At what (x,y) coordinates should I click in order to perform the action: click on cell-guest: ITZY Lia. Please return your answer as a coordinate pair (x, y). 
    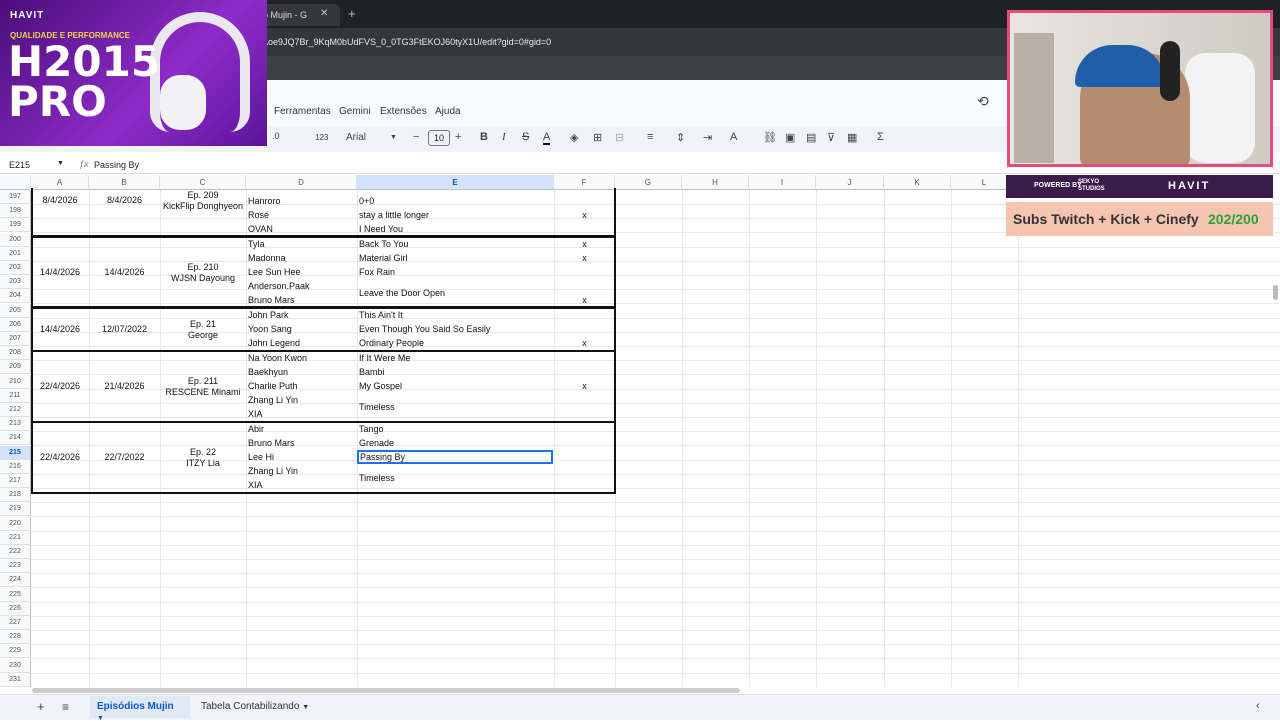
    Looking at the image, I should click on (203, 463).